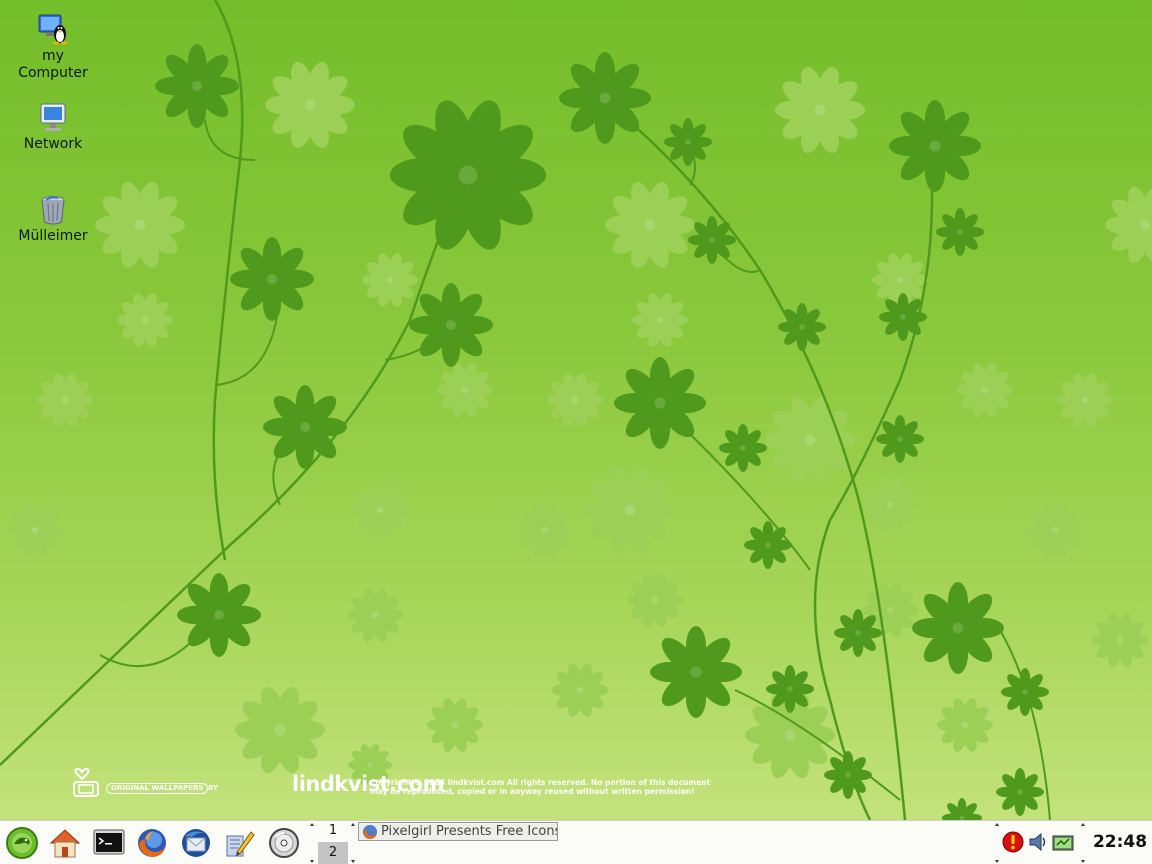 The image size is (1152, 864). I want to click on home-launcher, so click(65, 843).